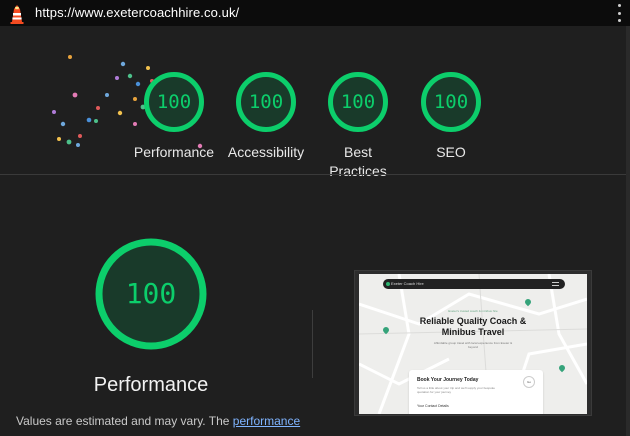 Image resolution: width=630 pixels, height=436 pixels. What do you see at coordinates (17, 14) in the screenshot?
I see `lighthouse-icon` at bounding box center [17, 14].